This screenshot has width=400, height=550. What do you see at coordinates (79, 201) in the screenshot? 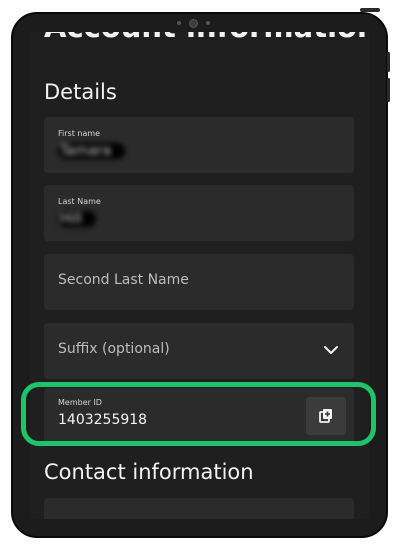
I see `last-name-label: Last Name` at bounding box center [79, 201].